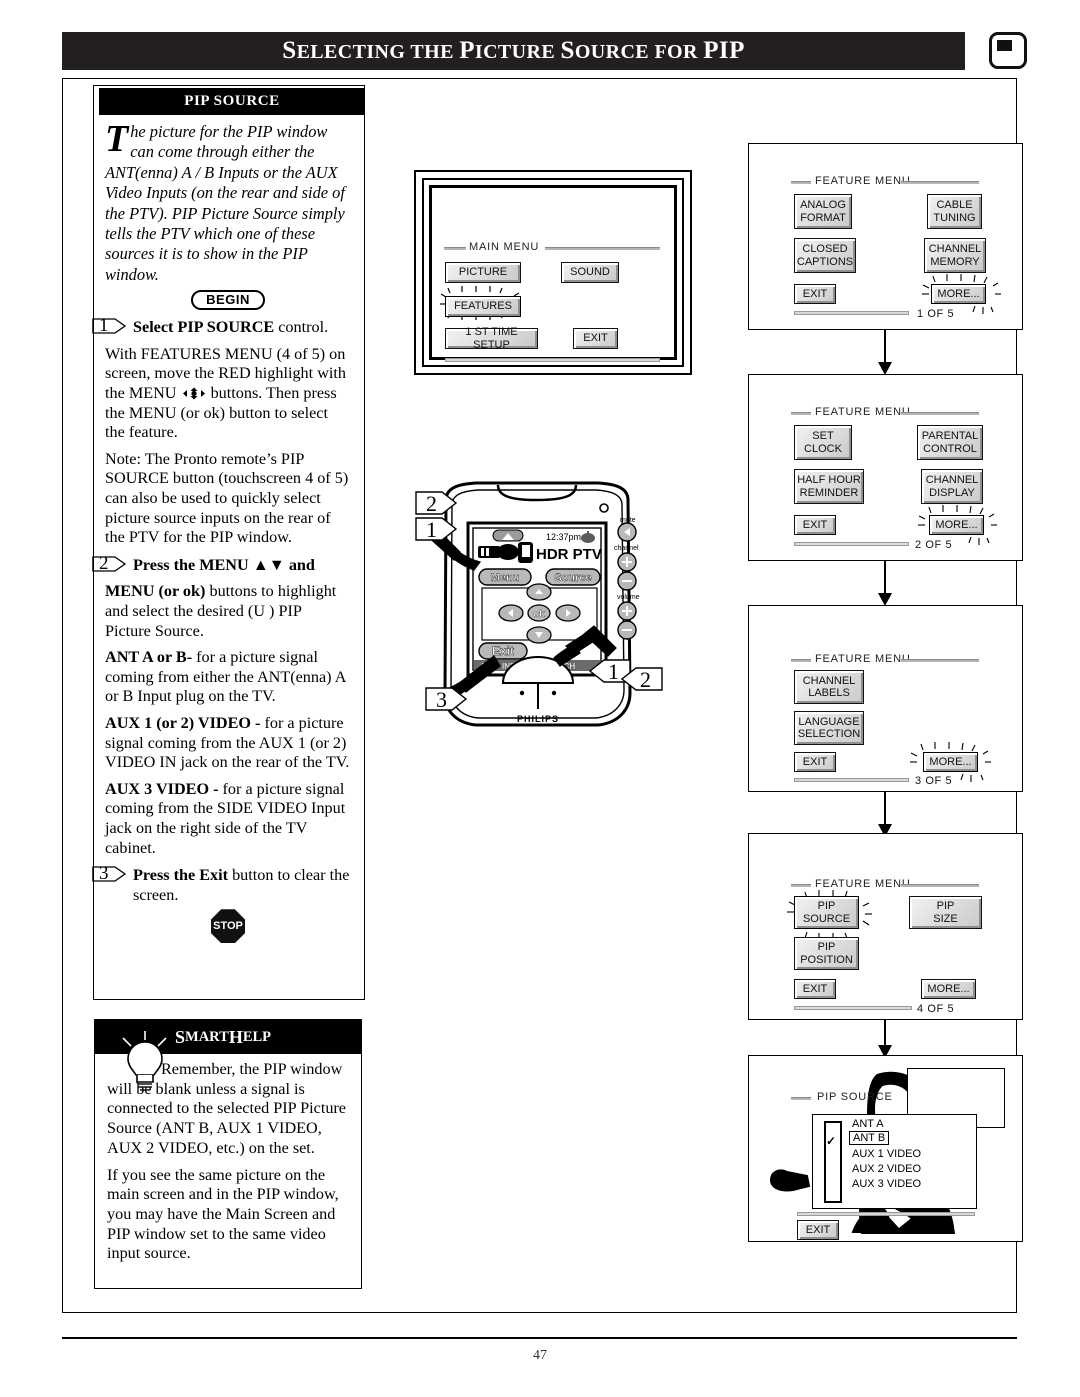 Image resolution: width=1080 pixels, height=1397 pixels. What do you see at coordinates (855, 1097) in the screenshot?
I see `pip-source-panel-title: PIP SOURCE` at bounding box center [855, 1097].